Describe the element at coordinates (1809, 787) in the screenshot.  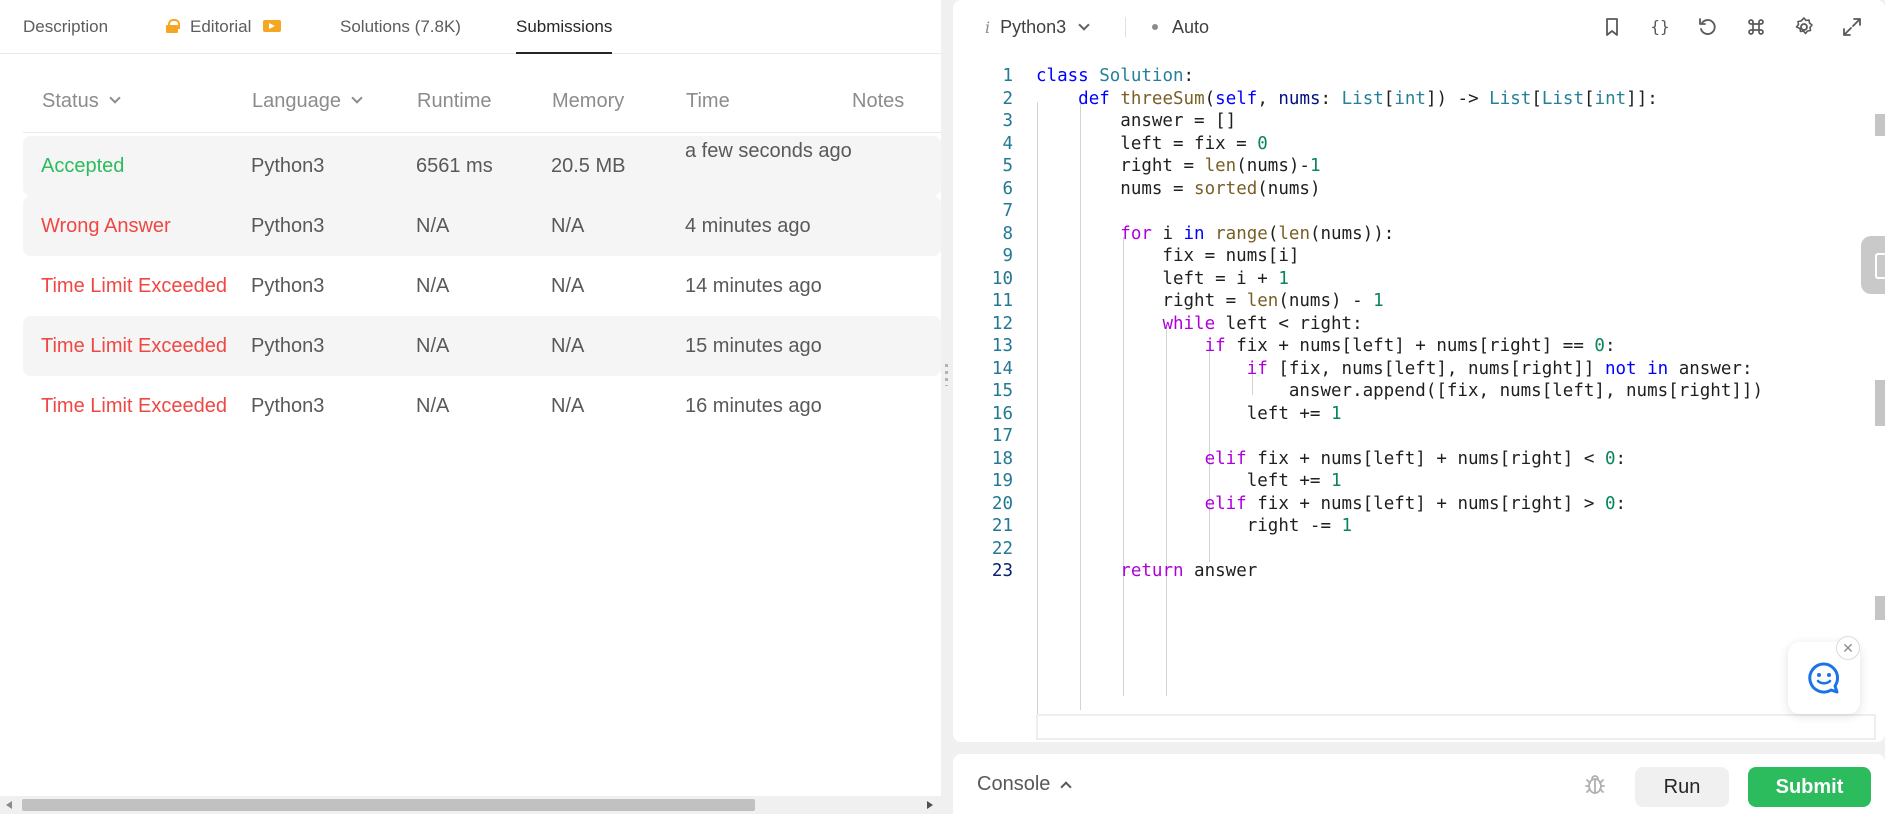
I see `submit-button: Submit` at that location.